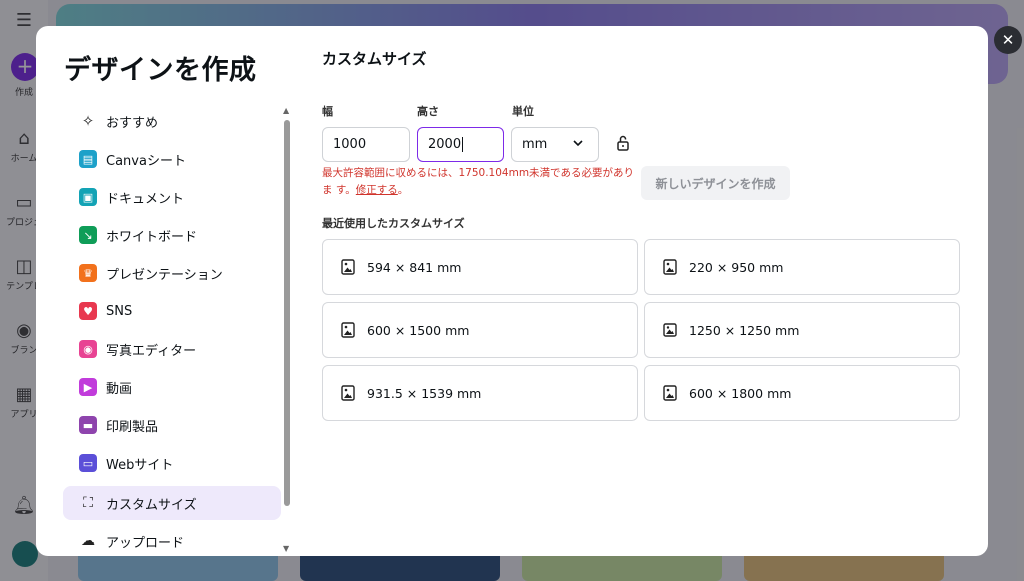 Image resolution: width=1024 pixels, height=581 pixels. I want to click on document-icon: ▣, so click(88, 197).